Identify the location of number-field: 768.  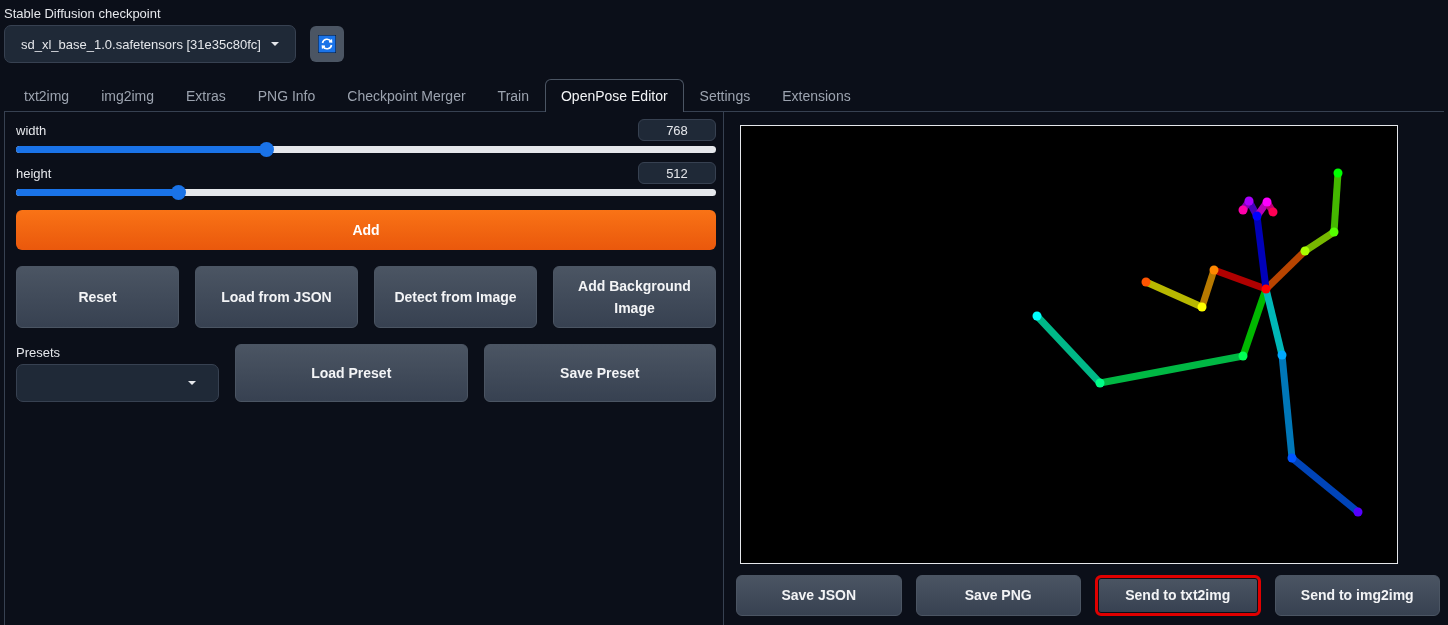
(677, 130).